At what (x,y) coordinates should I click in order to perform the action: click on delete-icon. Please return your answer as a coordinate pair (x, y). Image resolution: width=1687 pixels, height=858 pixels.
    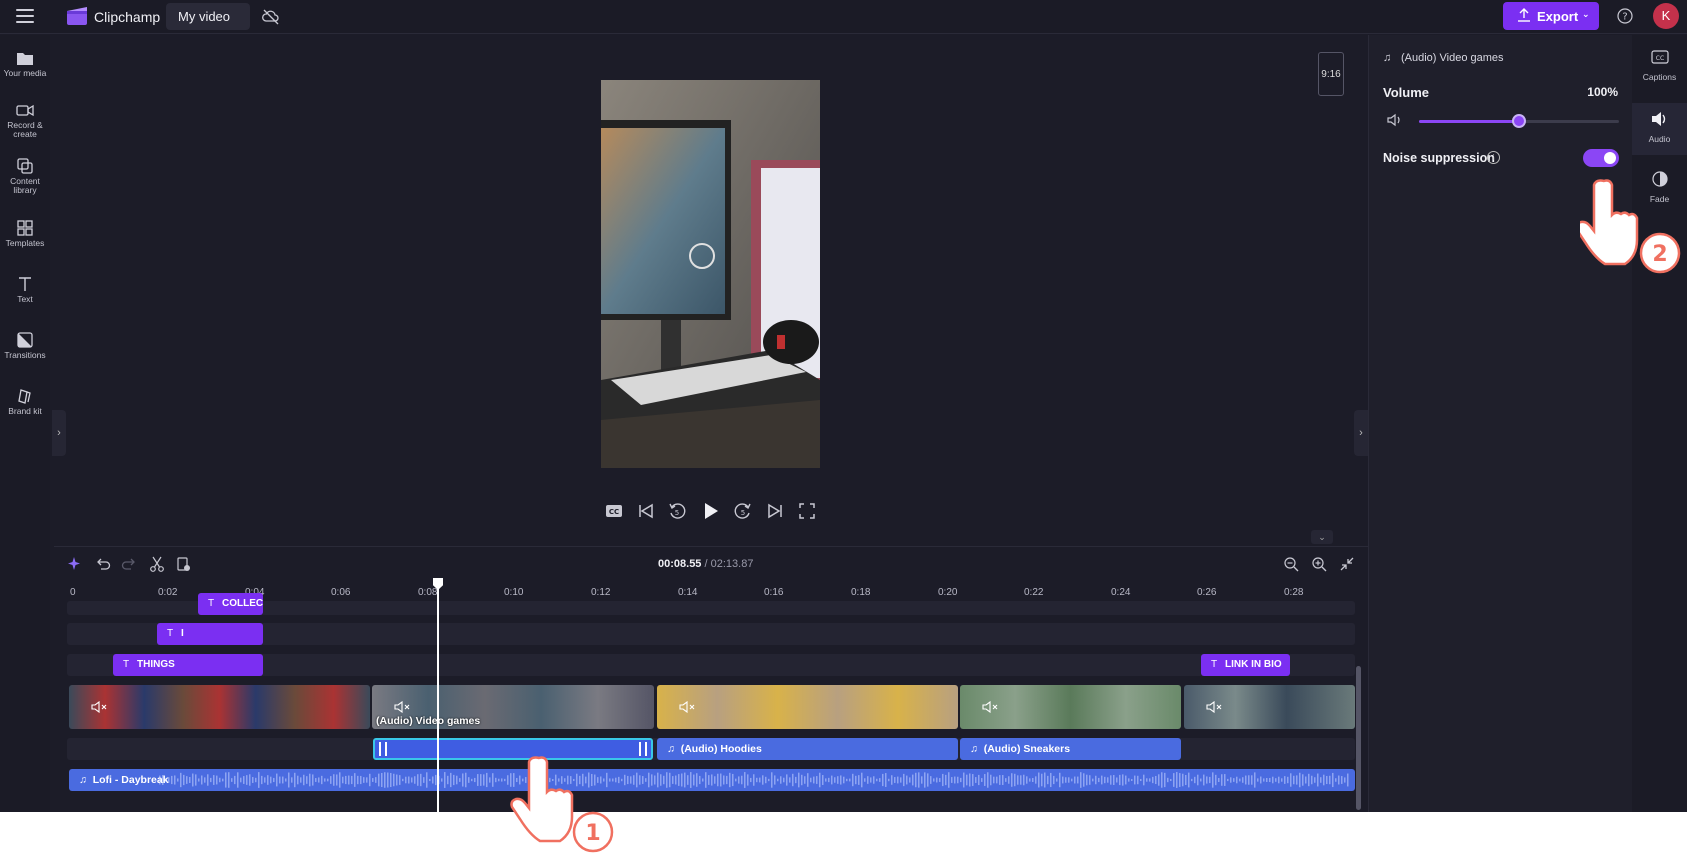
    Looking at the image, I should click on (183, 564).